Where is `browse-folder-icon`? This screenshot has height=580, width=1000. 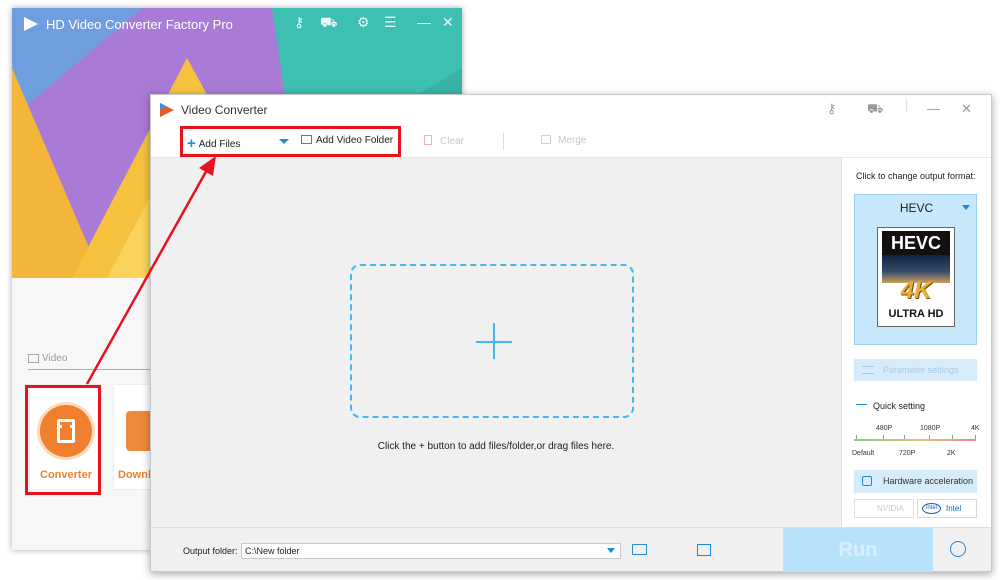 browse-folder-icon is located at coordinates (639, 549).